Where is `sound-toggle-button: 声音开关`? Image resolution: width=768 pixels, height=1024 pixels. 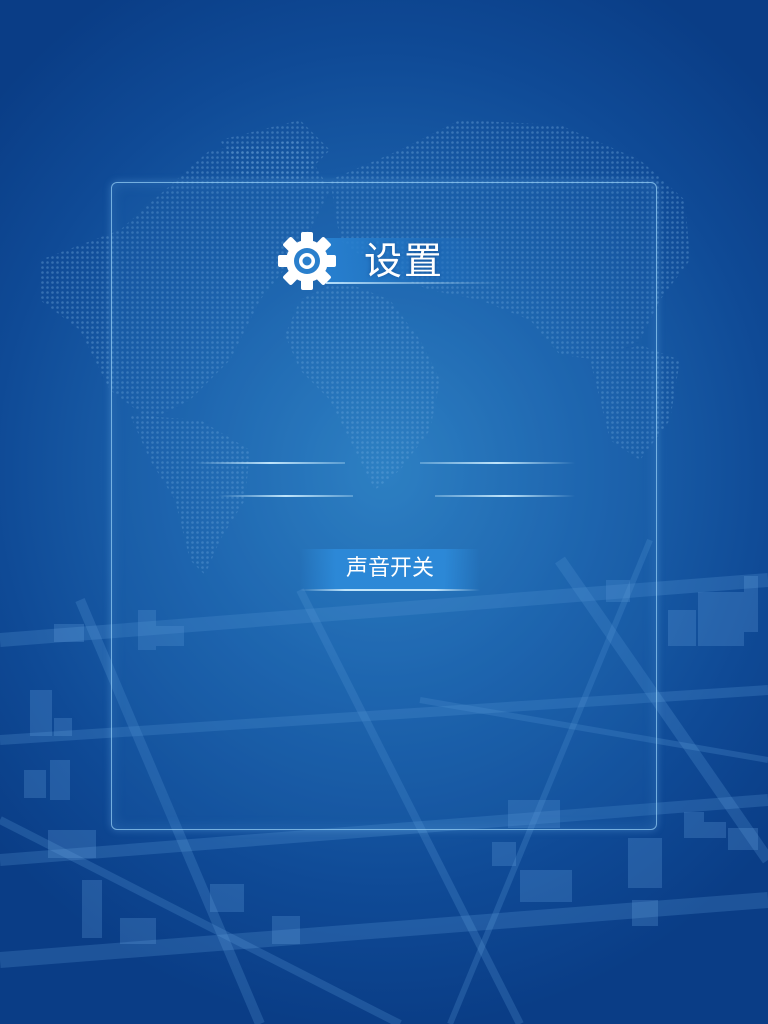 sound-toggle-button: 声音开关 is located at coordinates (390, 570).